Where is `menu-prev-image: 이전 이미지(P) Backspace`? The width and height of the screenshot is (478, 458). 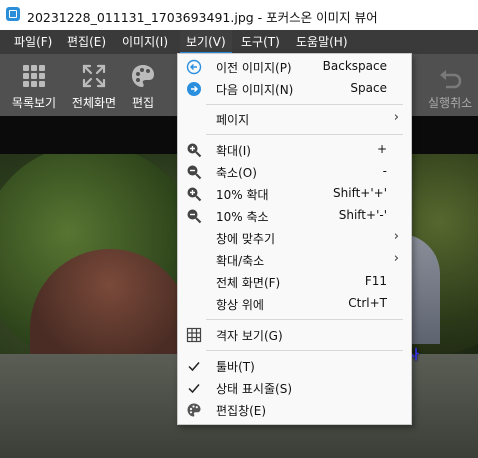 menu-prev-image: 이전 이미지(P) Backspace is located at coordinates (294, 67).